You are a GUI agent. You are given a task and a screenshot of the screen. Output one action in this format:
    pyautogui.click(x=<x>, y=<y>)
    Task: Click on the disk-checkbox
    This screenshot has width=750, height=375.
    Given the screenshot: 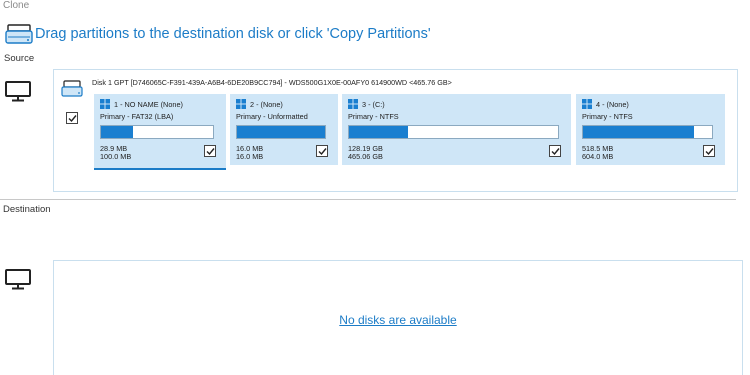 What is the action you would take?
    pyautogui.click(x=72, y=118)
    